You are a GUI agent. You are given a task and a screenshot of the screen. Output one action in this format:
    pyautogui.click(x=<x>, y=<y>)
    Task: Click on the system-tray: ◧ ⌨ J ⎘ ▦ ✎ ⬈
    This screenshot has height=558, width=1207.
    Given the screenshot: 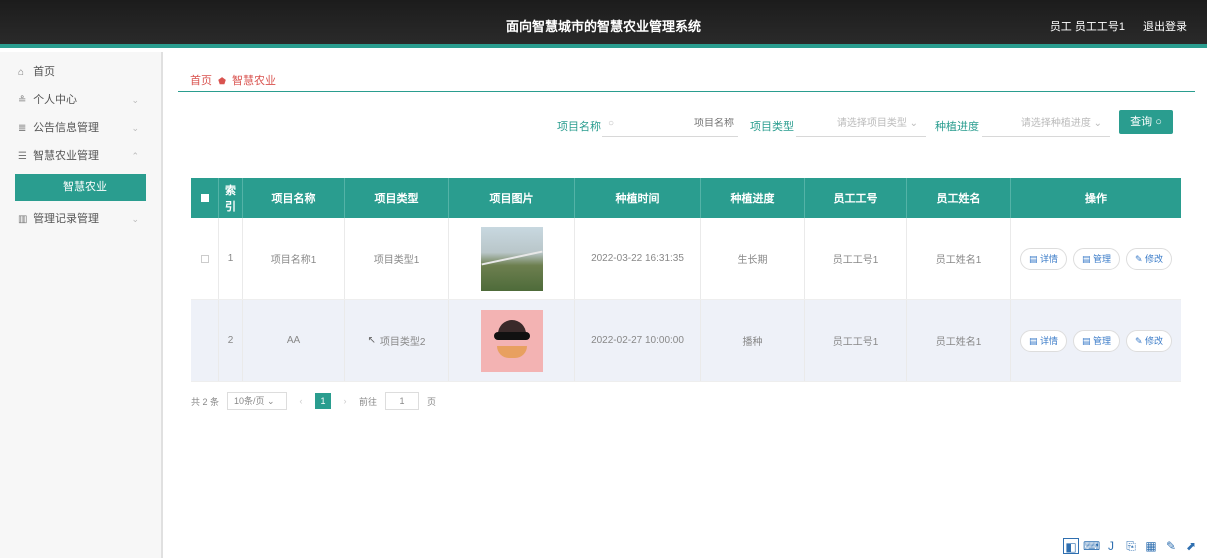 What is the action you would take?
    pyautogui.click(x=1129, y=546)
    